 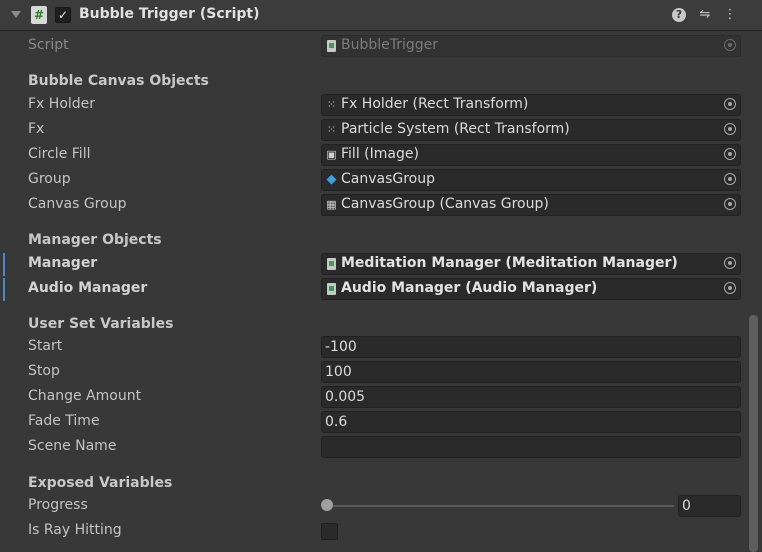 I want to click on object-field-value: CanvasGroup (Canvas Group), so click(x=445, y=204).